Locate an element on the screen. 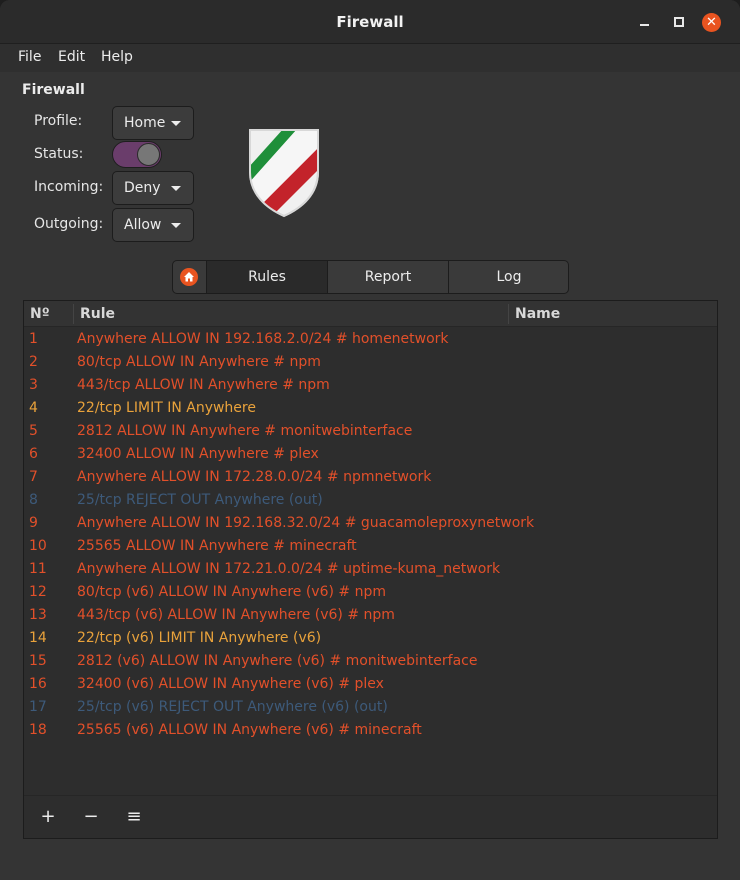  table-row: 10 25565 ALLOW IN Anywhere # minecraft is located at coordinates (370, 546).